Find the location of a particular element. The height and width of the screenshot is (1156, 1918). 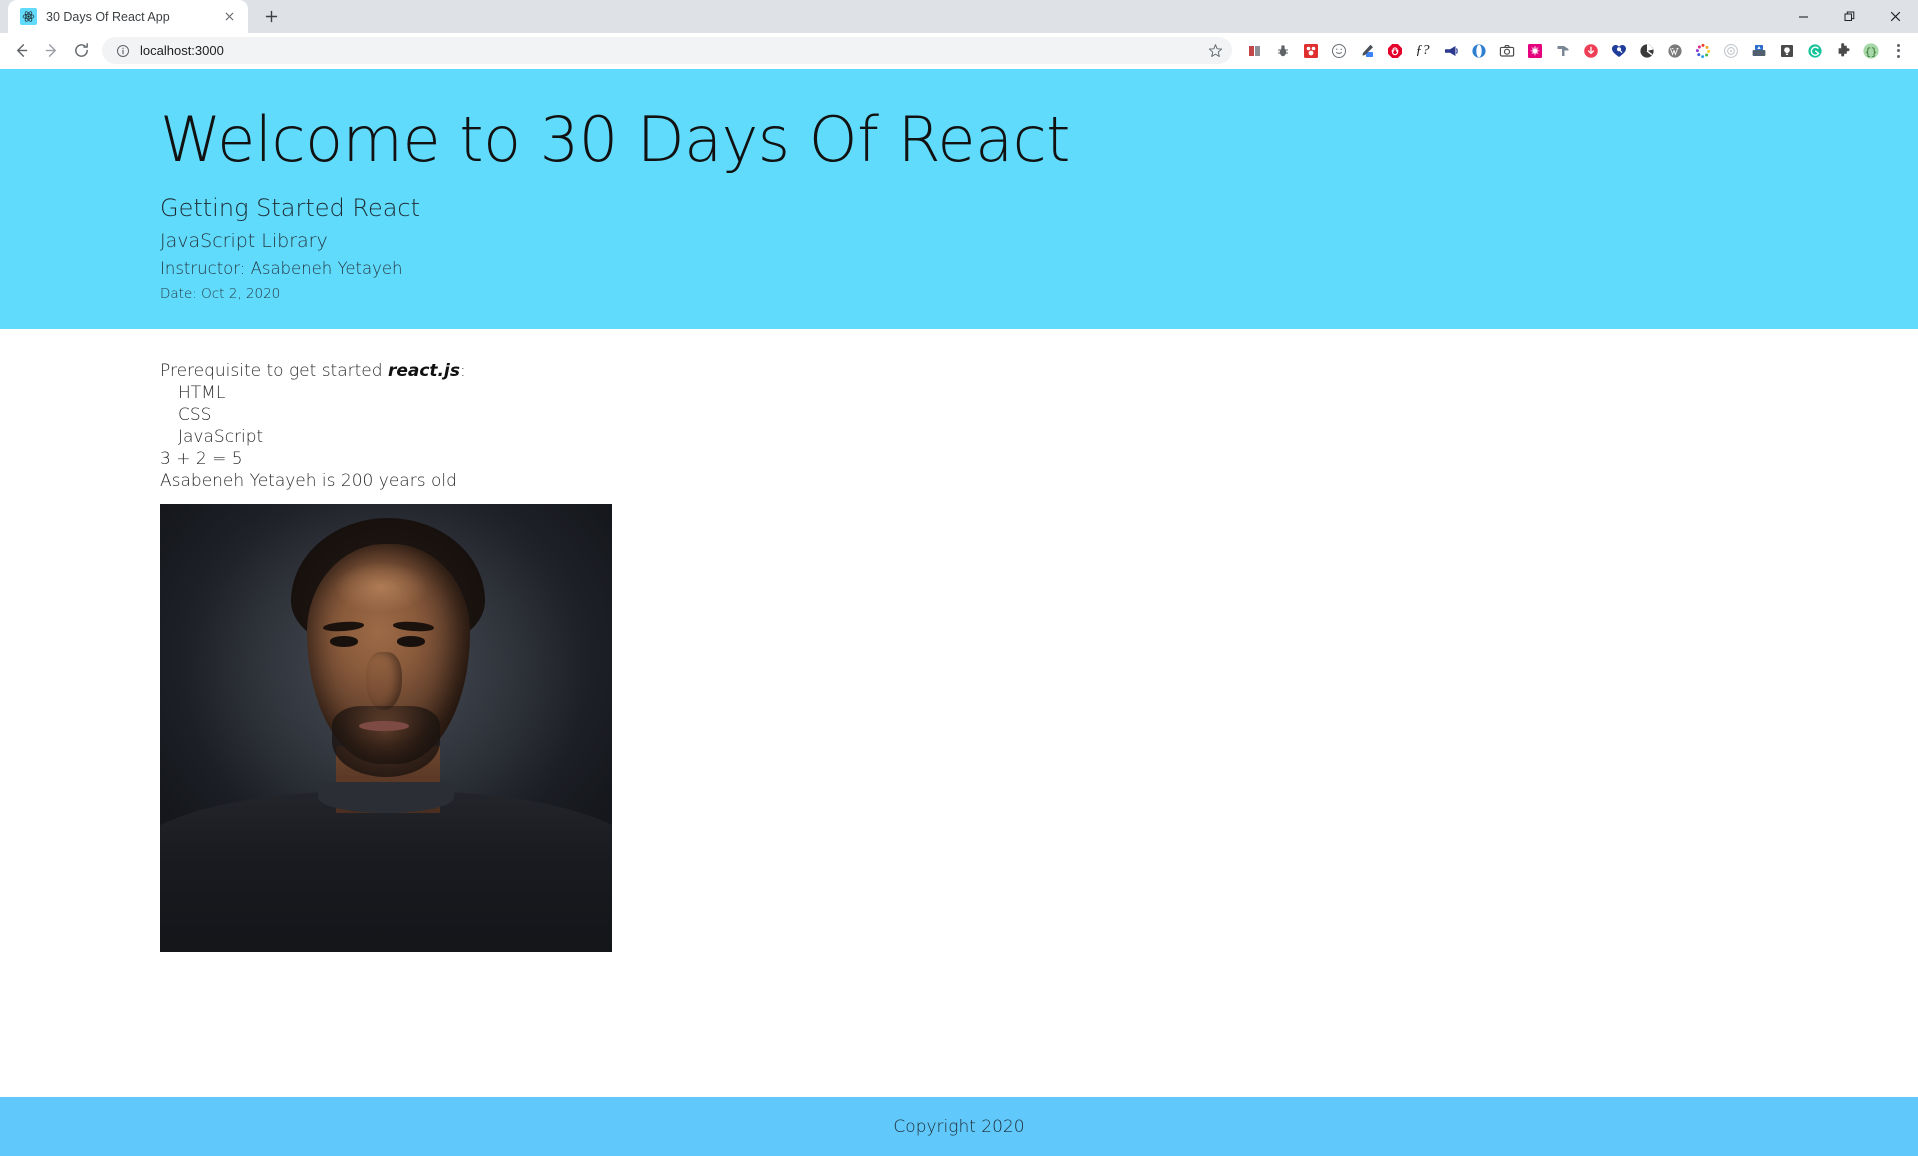

screenshot-icon is located at coordinates (1506, 50).